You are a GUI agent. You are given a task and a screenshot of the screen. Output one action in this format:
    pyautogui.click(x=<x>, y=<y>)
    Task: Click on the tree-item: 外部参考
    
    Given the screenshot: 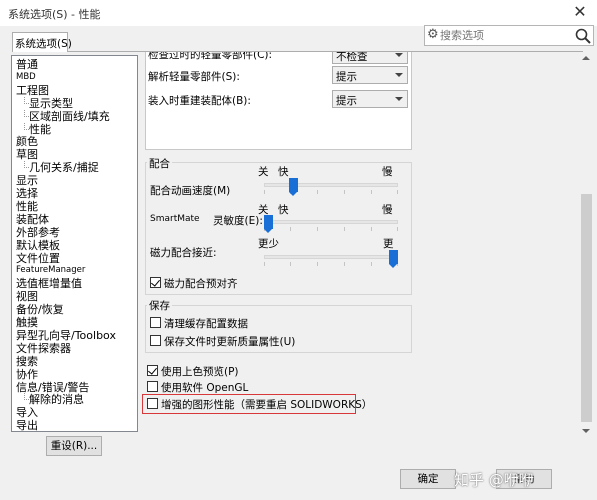 What is the action you would take?
    pyautogui.click(x=38, y=232)
    